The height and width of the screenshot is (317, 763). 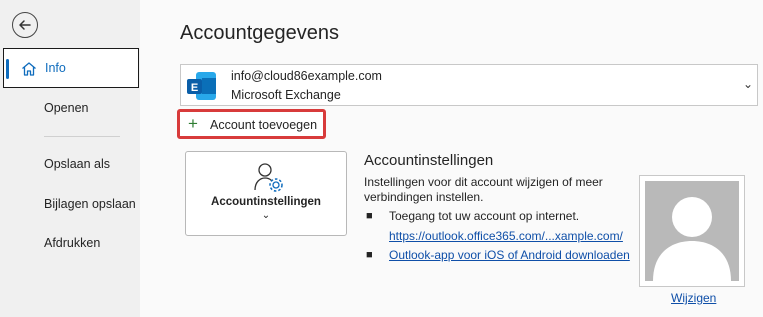 What do you see at coordinates (29, 69) in the screenshot?
I see `home-icon` at bounding box center [29, 69].